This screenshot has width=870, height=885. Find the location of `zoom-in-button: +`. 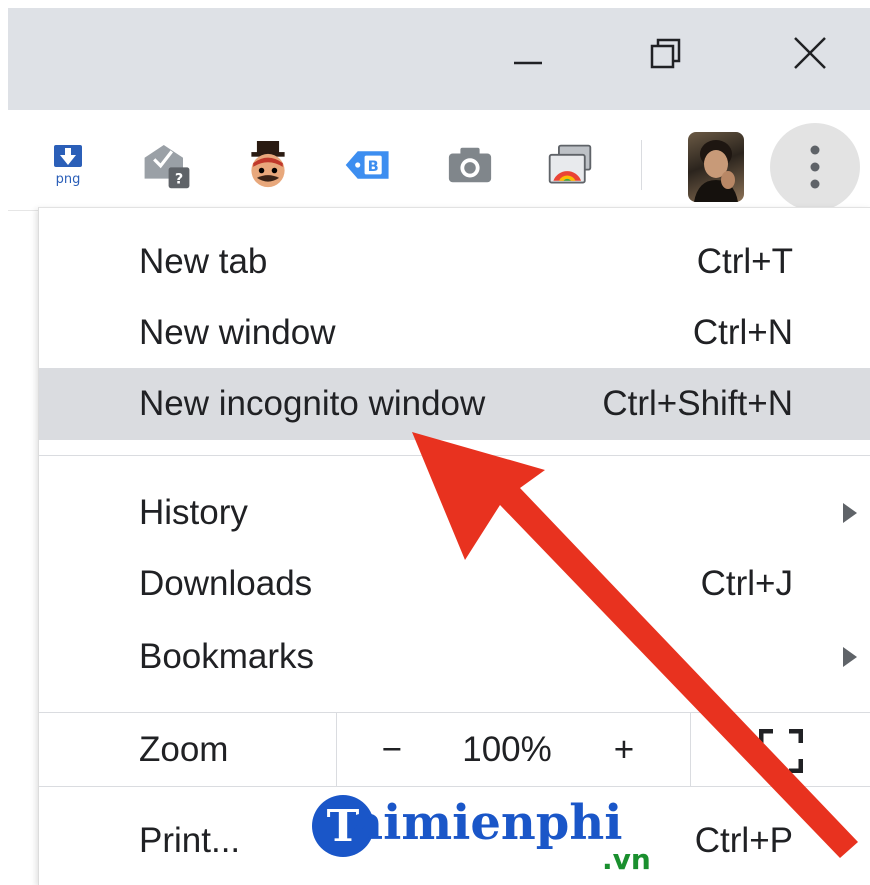

zoom-in-button: + is located at coordinates (624, 749).